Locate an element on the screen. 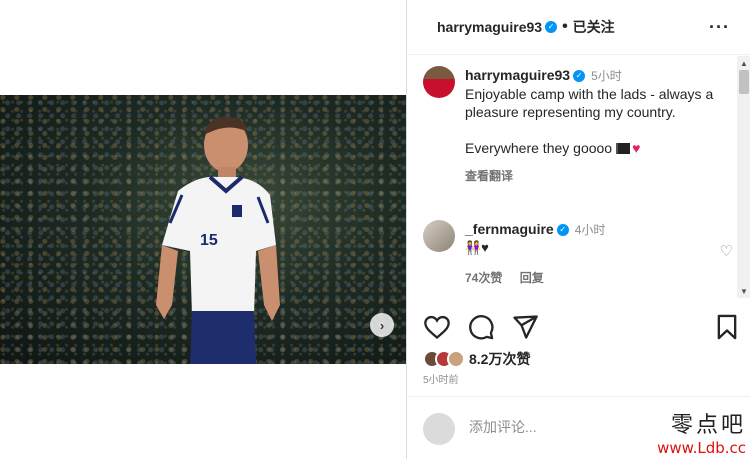 The image size is (750, 459). comment-time: 4小时 is located at coordinates (590, 230).